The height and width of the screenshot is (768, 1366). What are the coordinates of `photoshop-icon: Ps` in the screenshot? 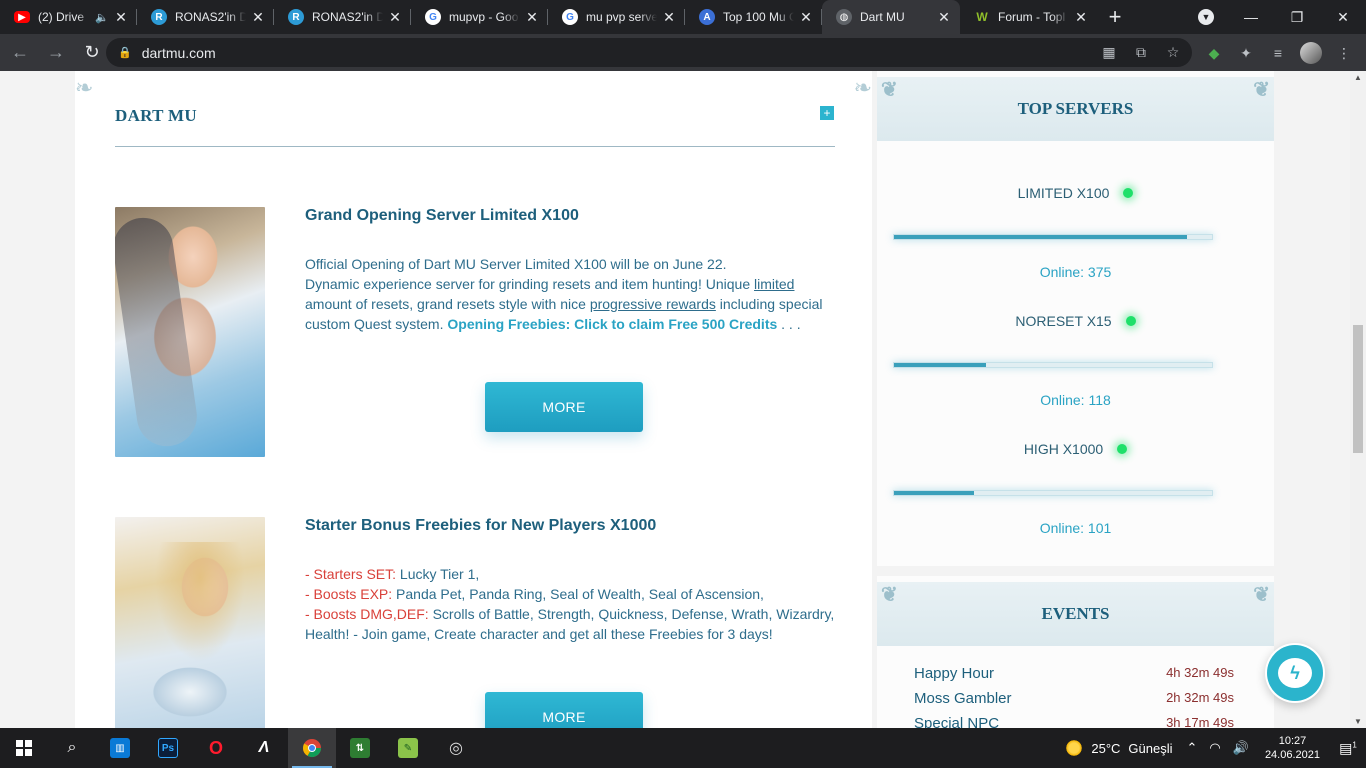 It's located at (168, 748).